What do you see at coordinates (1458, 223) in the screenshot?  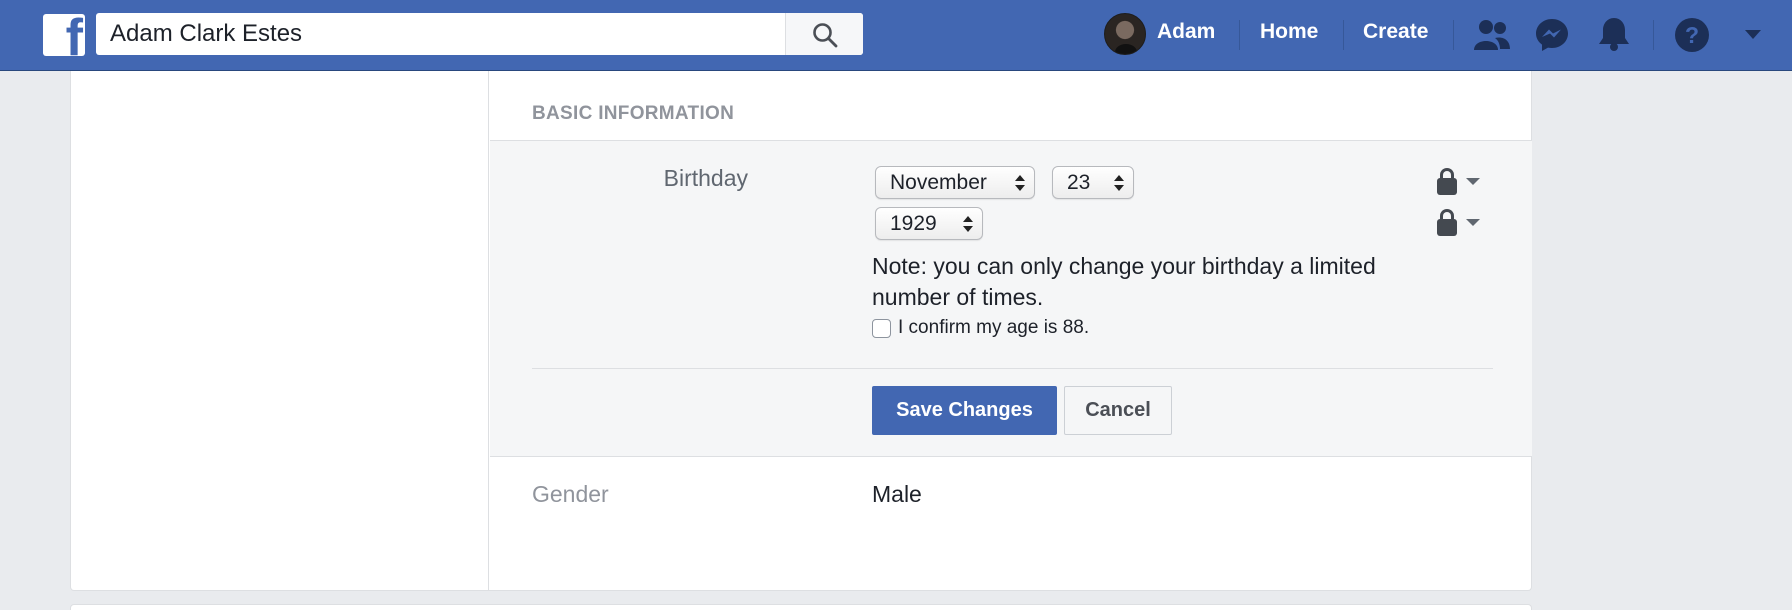 I see `birthday-year-audience-selector` at bounding box center [1458, 223].